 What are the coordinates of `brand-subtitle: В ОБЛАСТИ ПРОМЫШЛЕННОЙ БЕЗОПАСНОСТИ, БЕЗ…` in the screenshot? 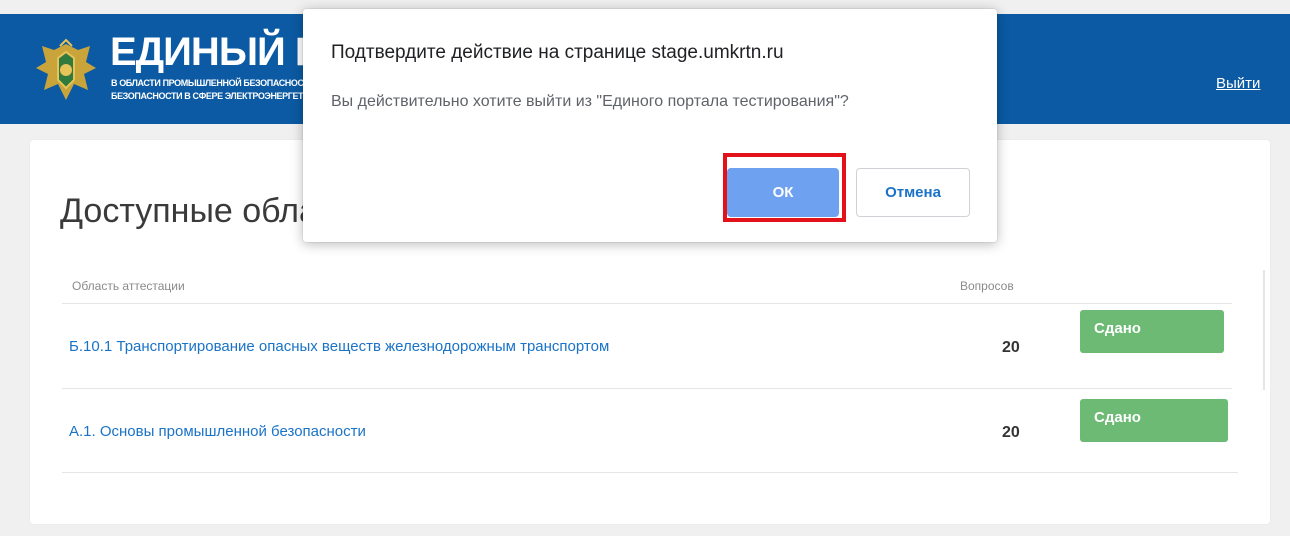 It's located at (216, 90).